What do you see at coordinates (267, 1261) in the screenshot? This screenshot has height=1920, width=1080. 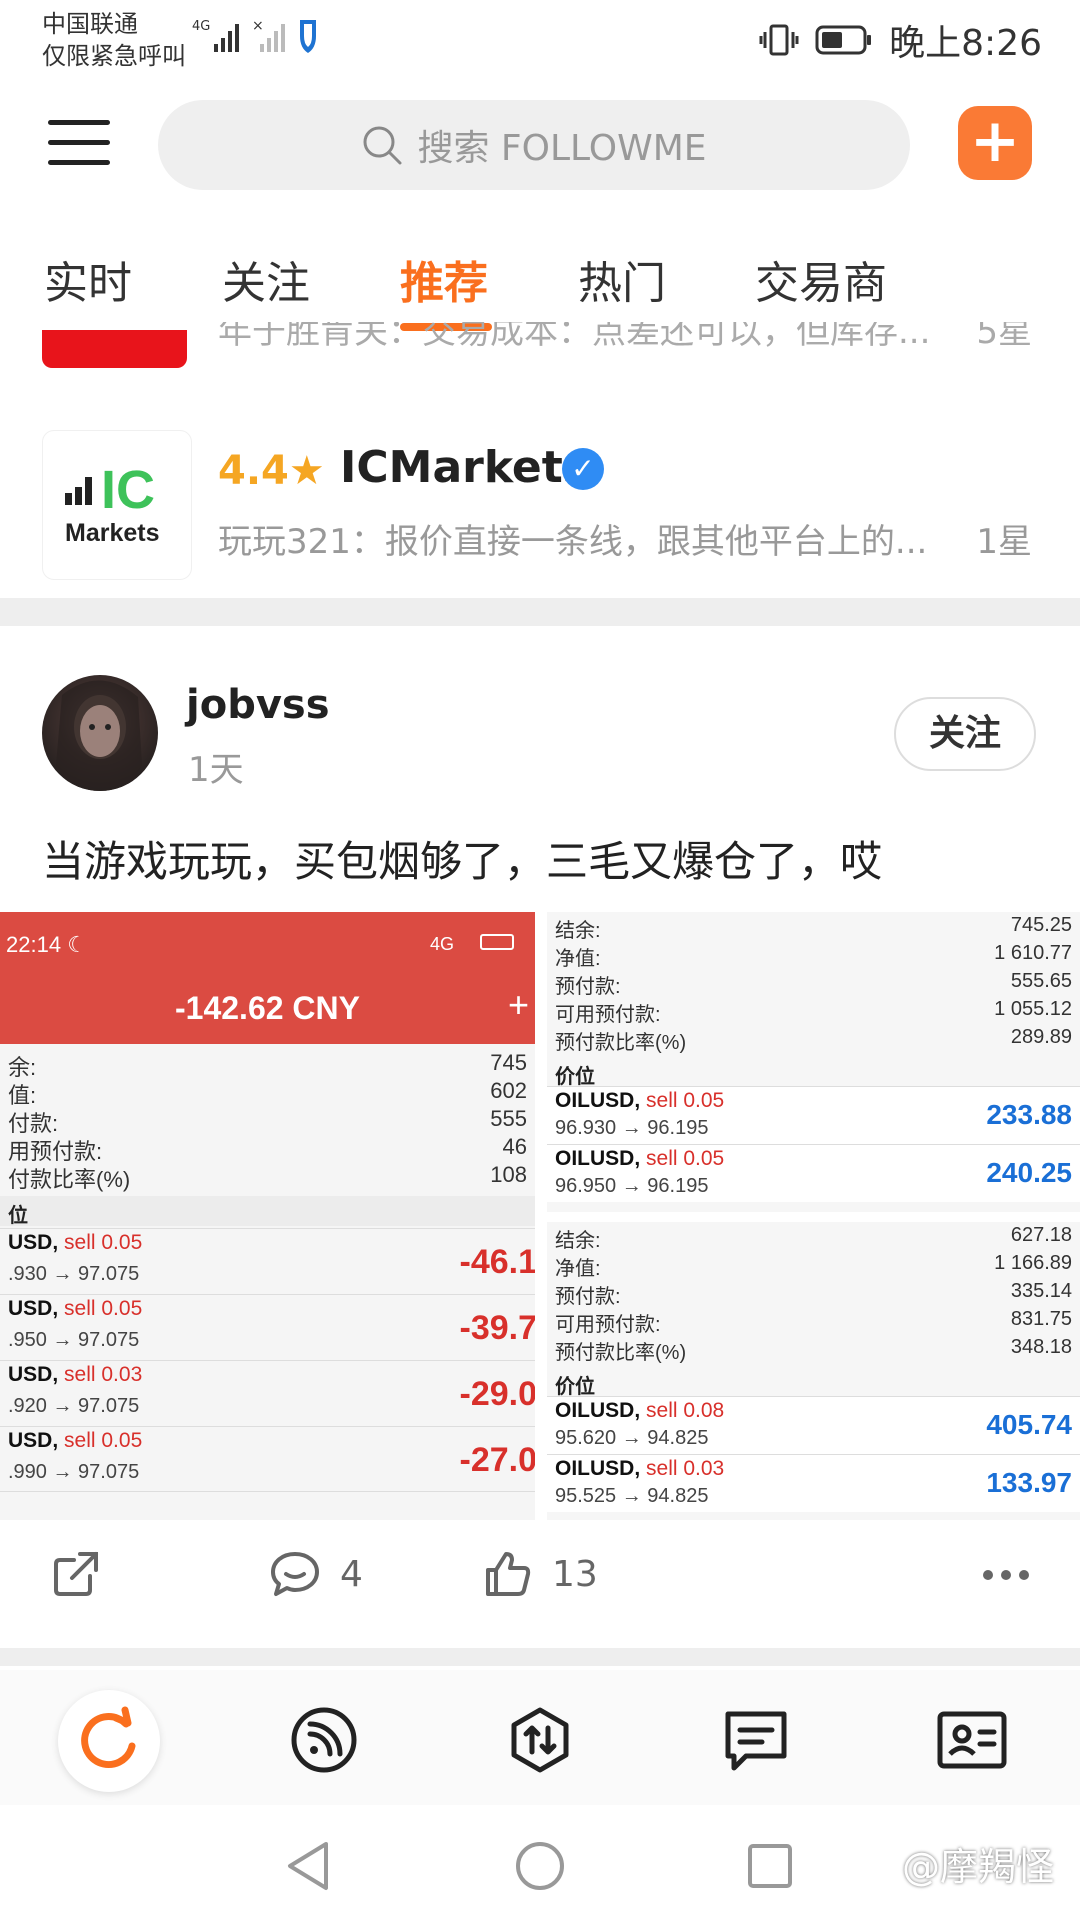 I see `trade-row: USD, sell 0.05 .930 → 97.075 -46.1` at bounding box center [267, 1261].